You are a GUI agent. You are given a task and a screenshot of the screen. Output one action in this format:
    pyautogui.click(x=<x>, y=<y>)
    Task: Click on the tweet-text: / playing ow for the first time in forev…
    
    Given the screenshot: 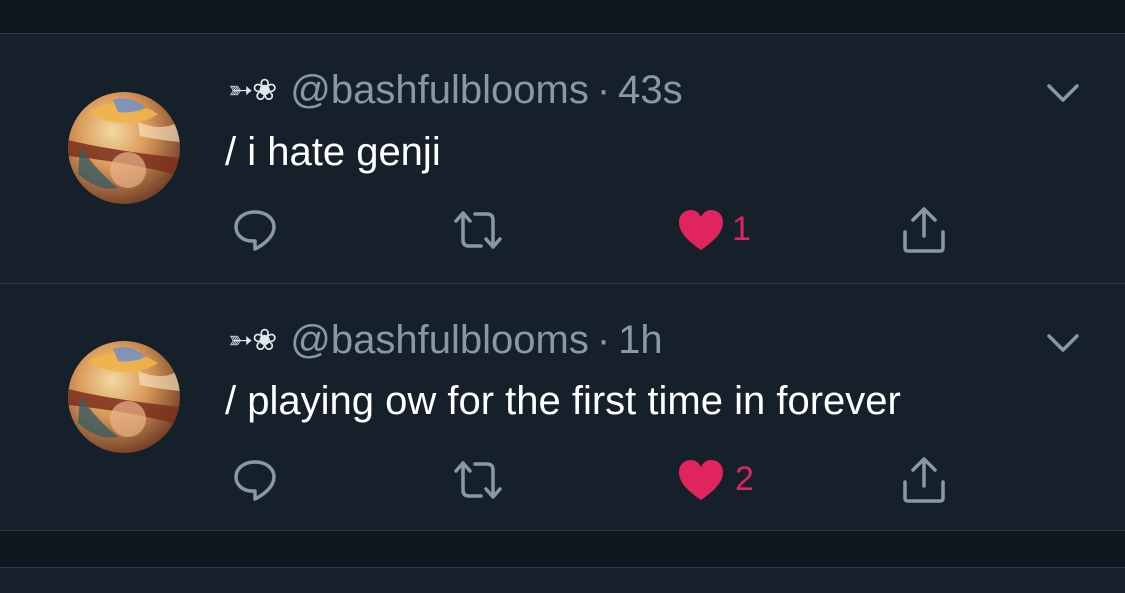 What is the action you would take?
    pyautogui.click(x=563, y=401)
    